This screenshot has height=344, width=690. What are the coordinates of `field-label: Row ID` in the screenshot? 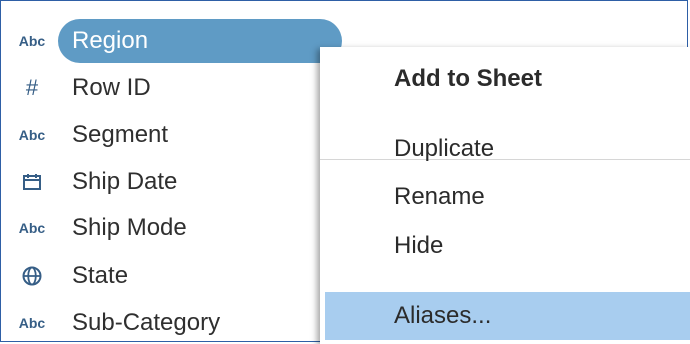 It's located at (111, 87).